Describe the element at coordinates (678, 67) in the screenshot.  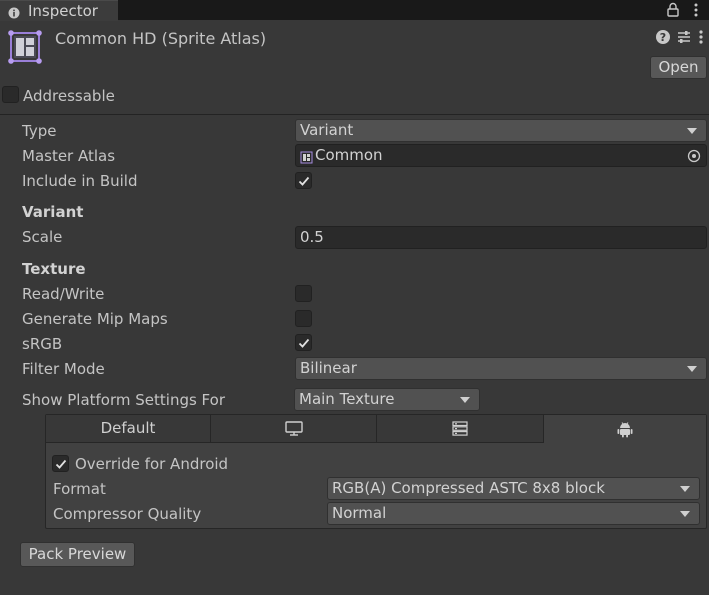
I see `open-button: Open` at that location.